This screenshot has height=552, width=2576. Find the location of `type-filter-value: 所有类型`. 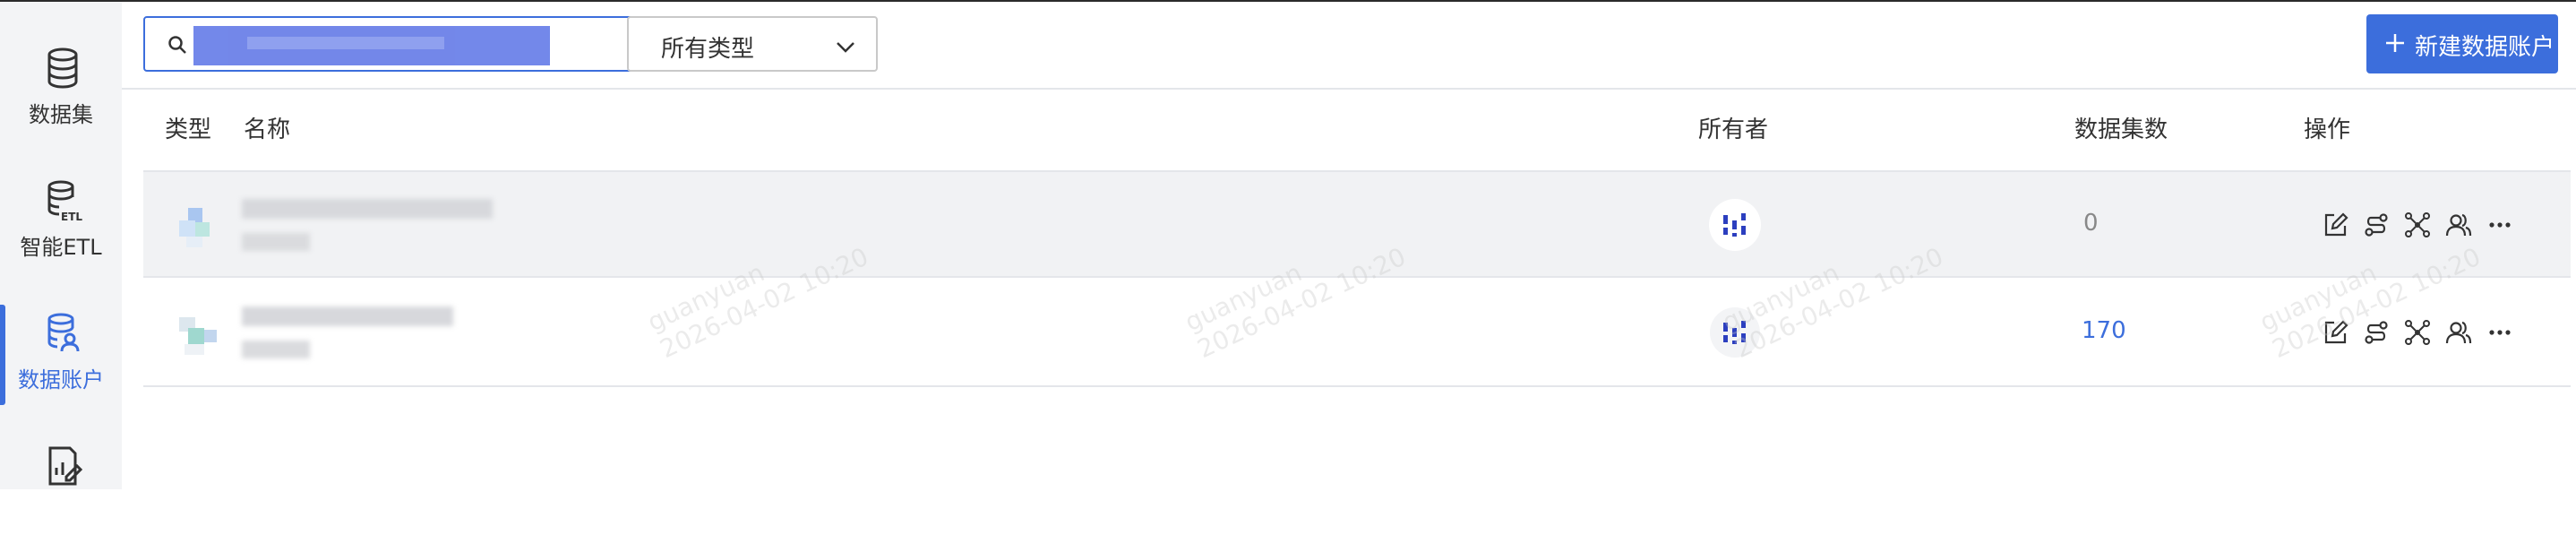

type-filter-value: 所有类型 is located at coordinates (708, 49).